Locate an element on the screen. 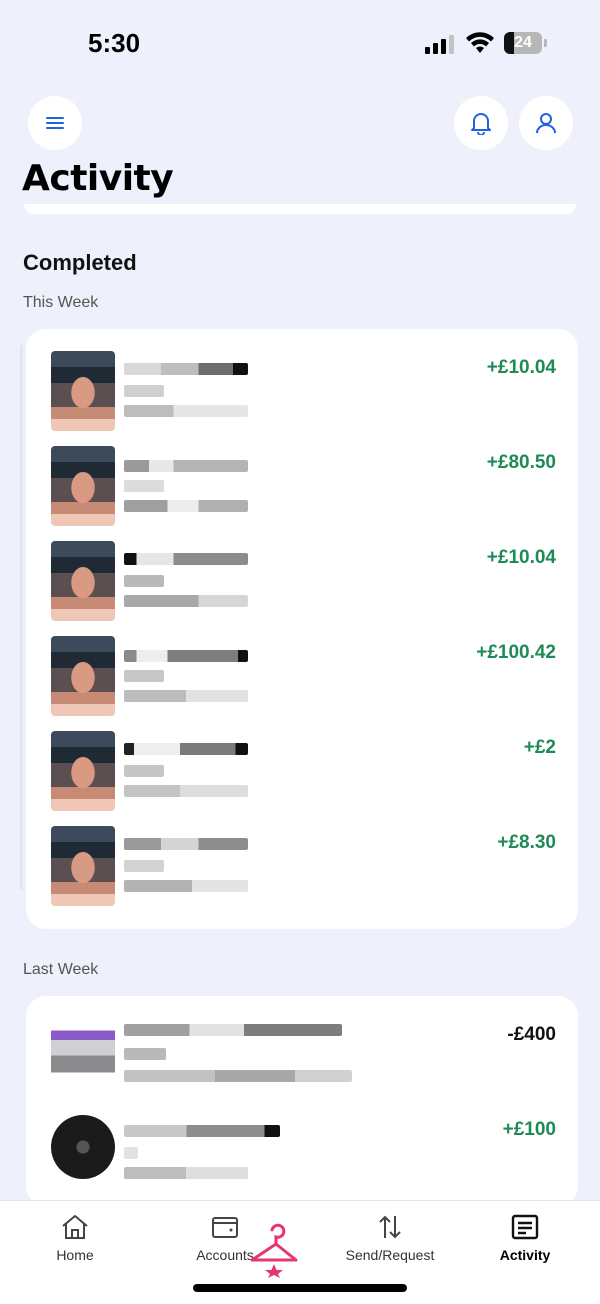 The height and width of the screenshot is (1304, 600). search-bar is located at coordinates (300, 209).